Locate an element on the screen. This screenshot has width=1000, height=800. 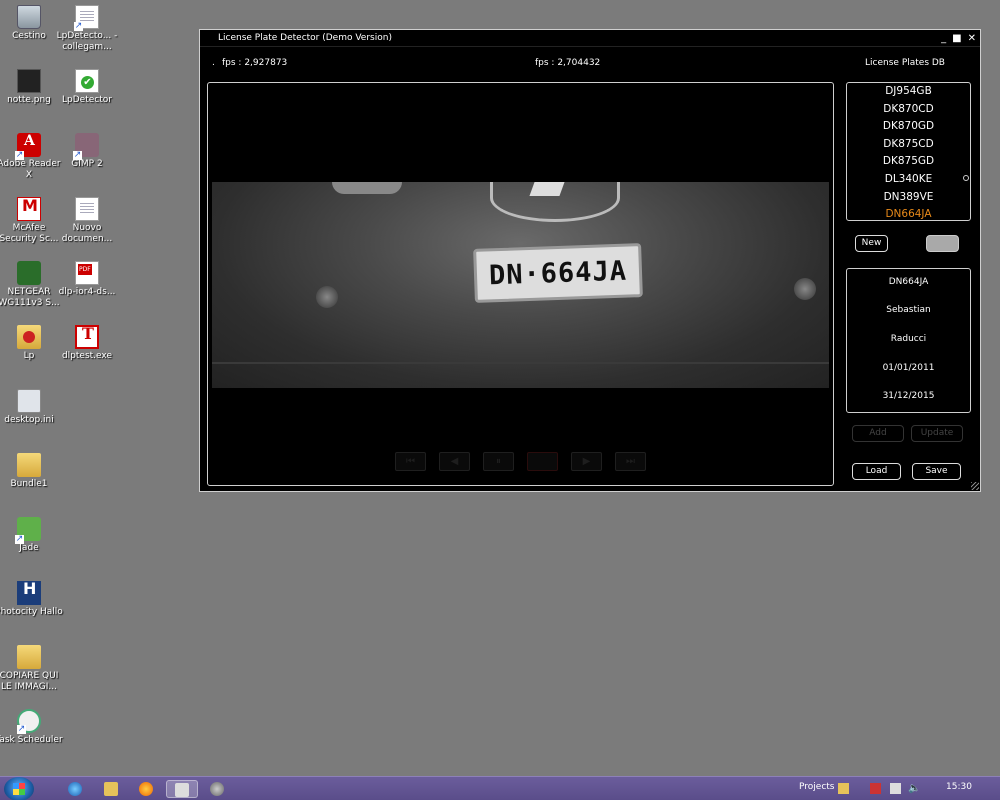
taskbar-app is located at coordinates (218, 789).